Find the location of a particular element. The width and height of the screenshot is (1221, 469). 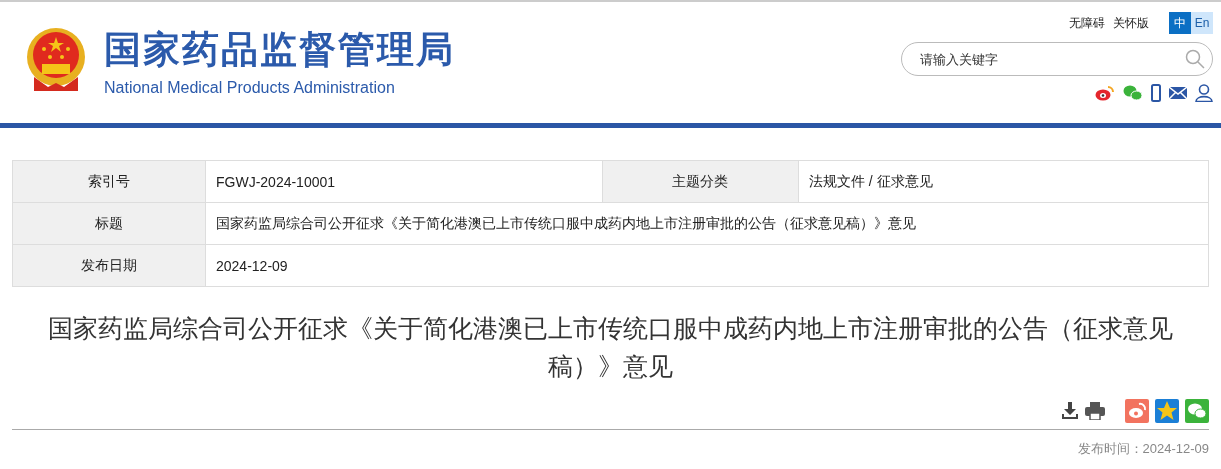

site-subtitle: National Medical Products Administration is located at coordinates (250, 88).